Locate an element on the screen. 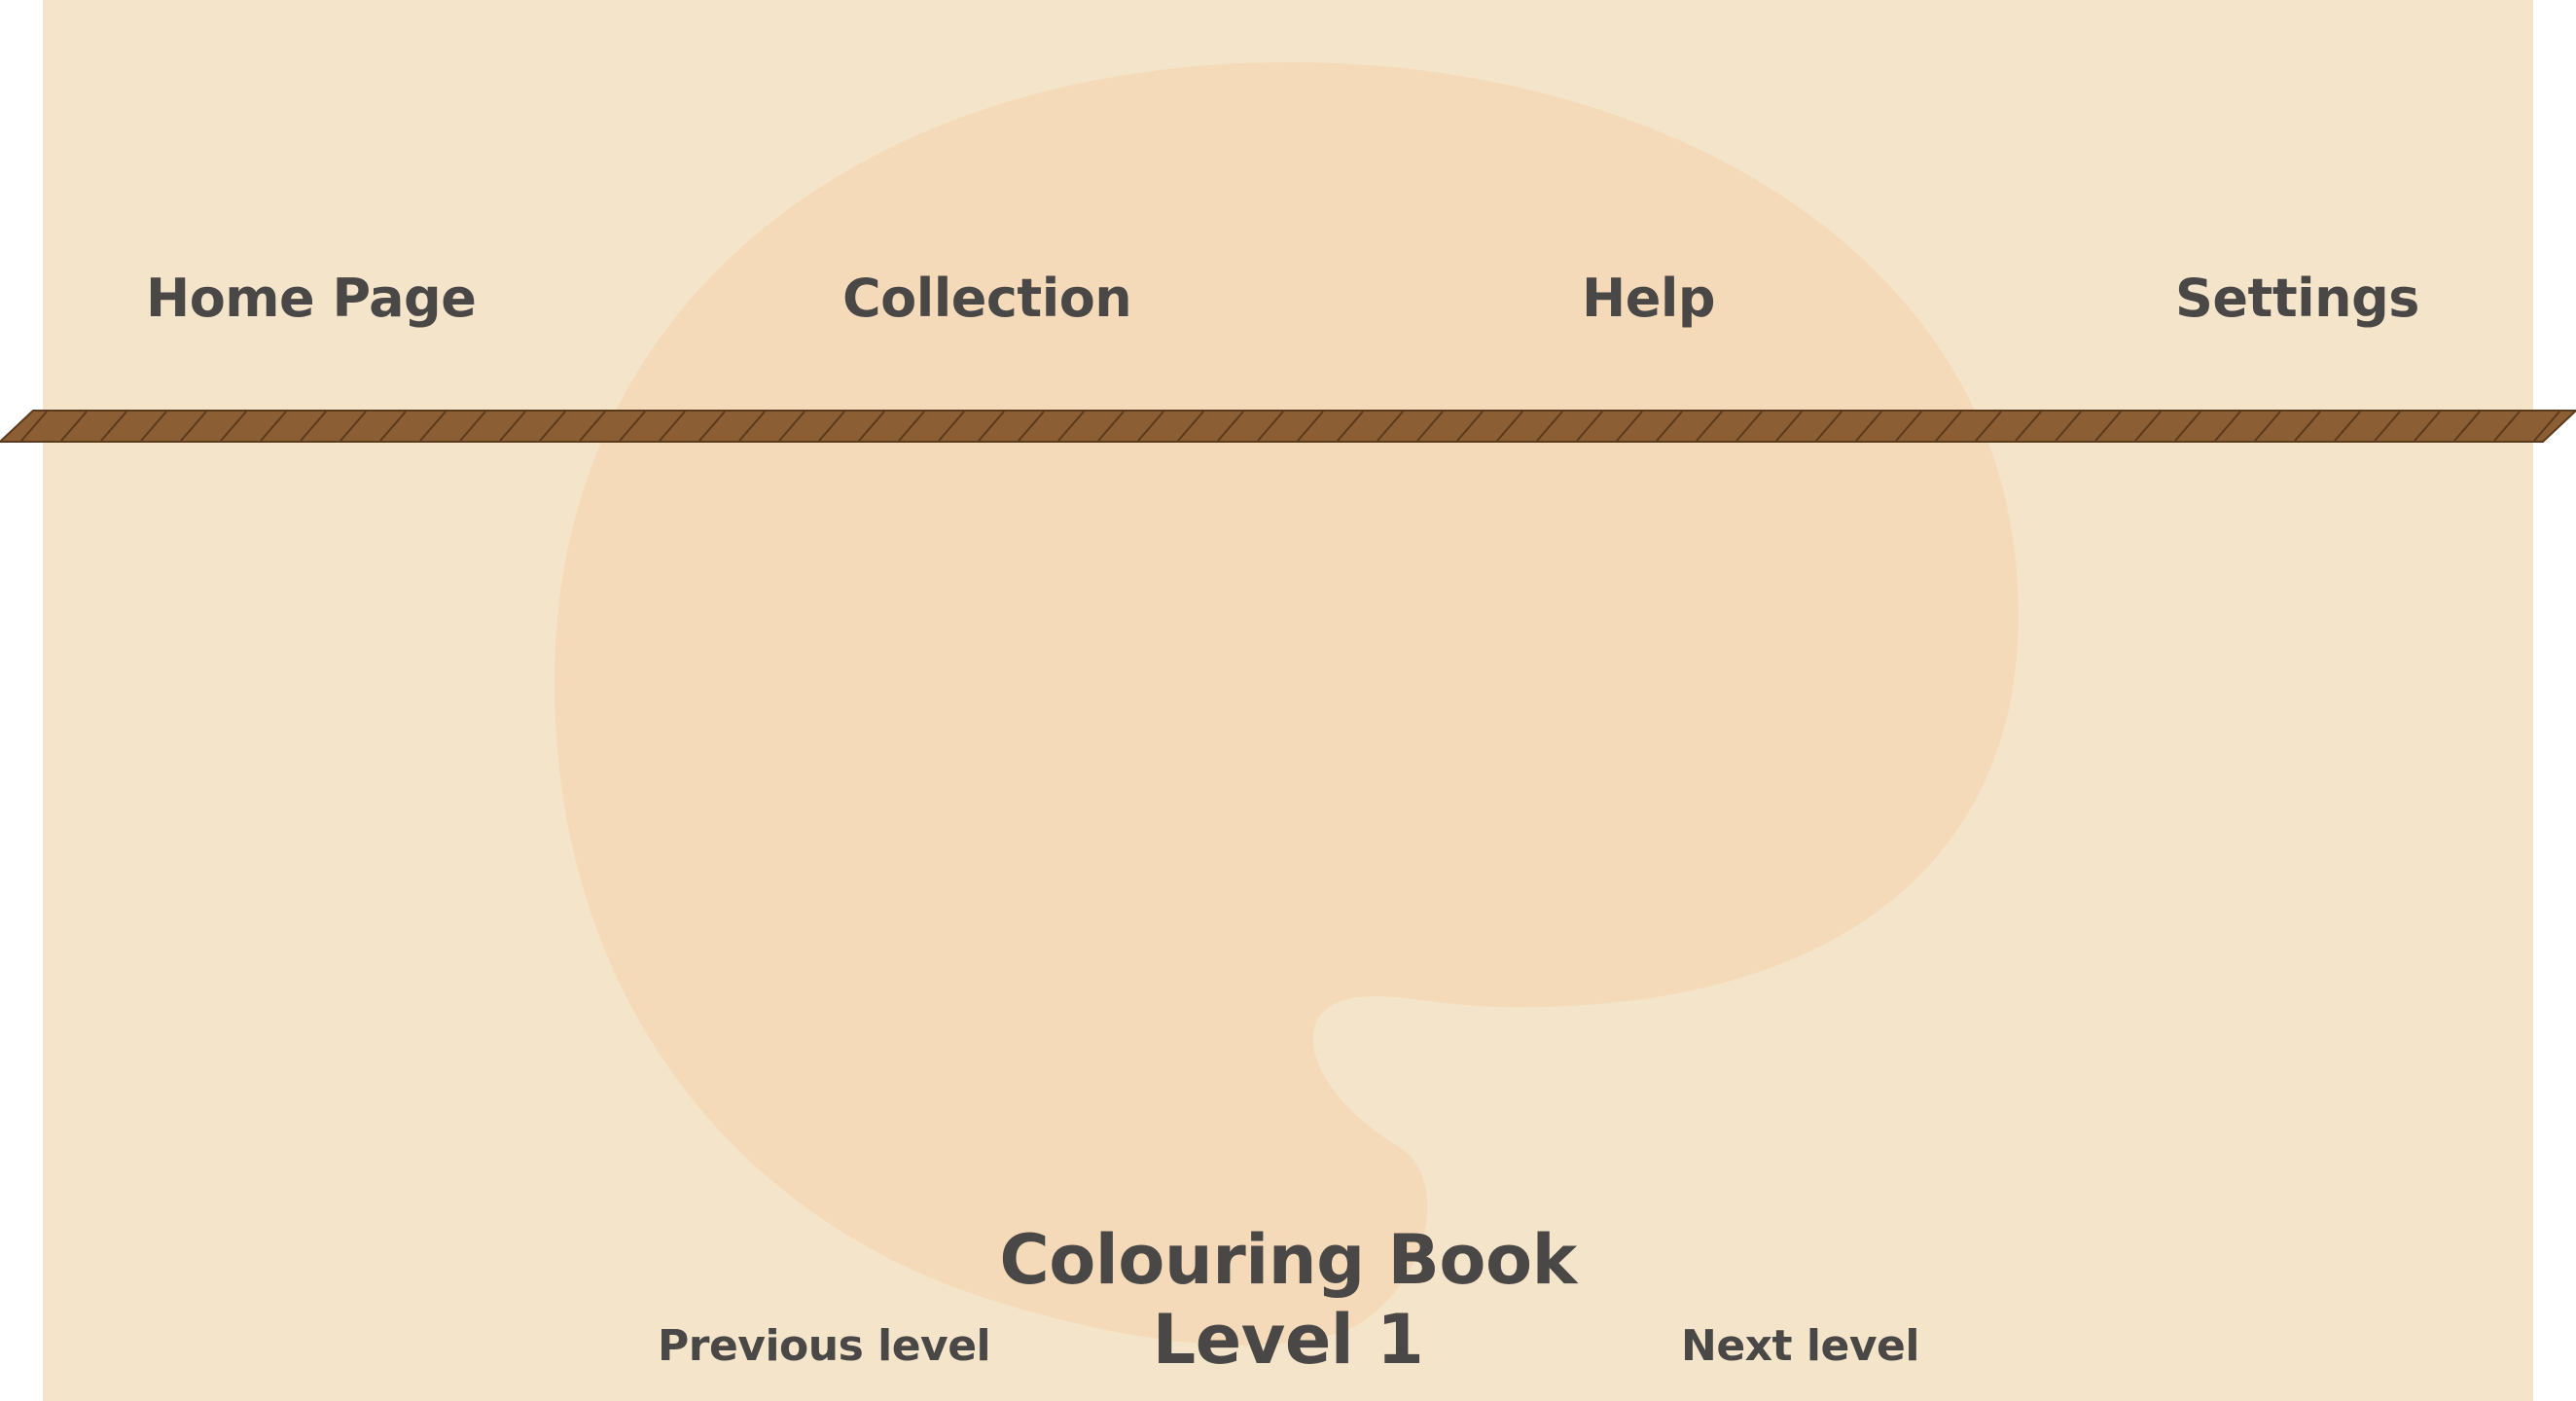  nav-help: Help is located at coordinates (1648, 298).